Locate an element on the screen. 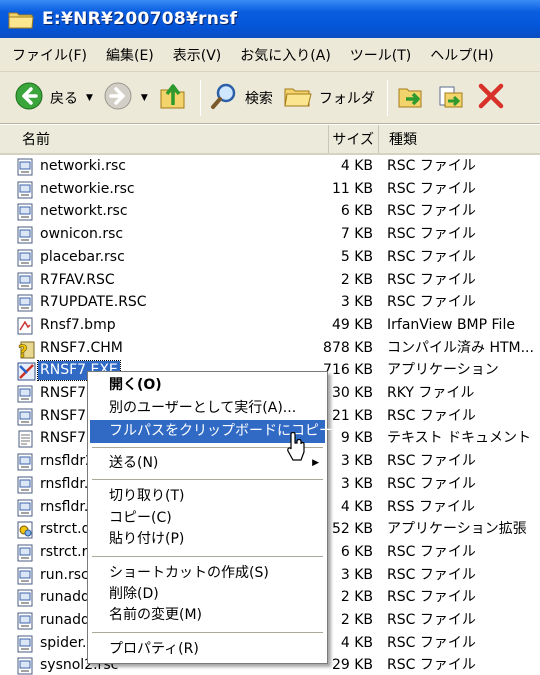 The height and width of the screenshot is (675, 540). file-size: 49 KB is located at coordinates (352, 324).